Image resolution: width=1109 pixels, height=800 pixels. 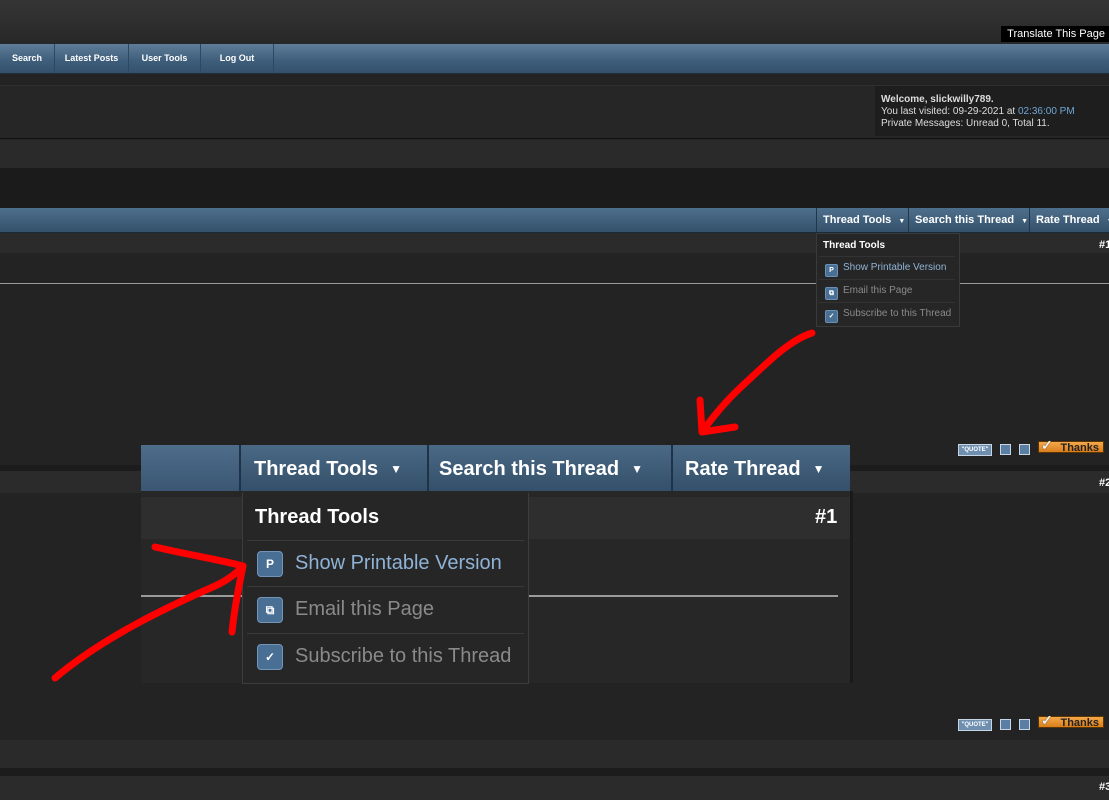 I want to click on arrow-to-printable-line, so click(x=149, y=622).